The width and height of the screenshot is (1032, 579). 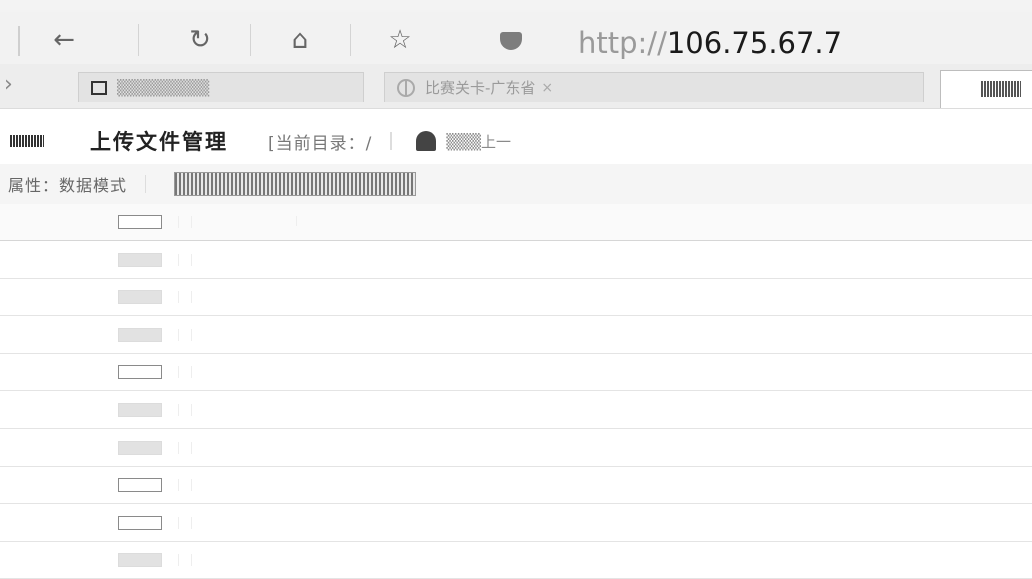 I want to click on go-up-link: ▒▒▒上一, so click(x=478, y=141).